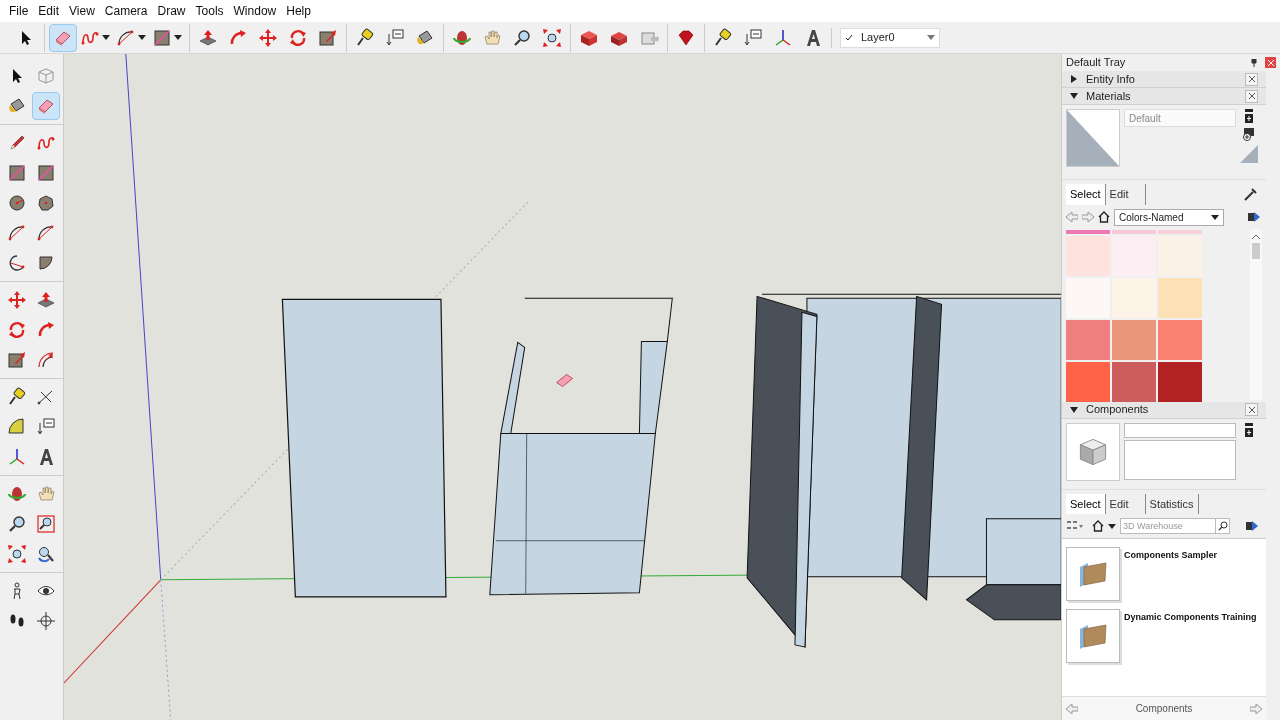 The image size is (1280, 720). Describe the element at coordinates (46, 300) in the screenshot. I see `slab-arrow-icon` at that location.